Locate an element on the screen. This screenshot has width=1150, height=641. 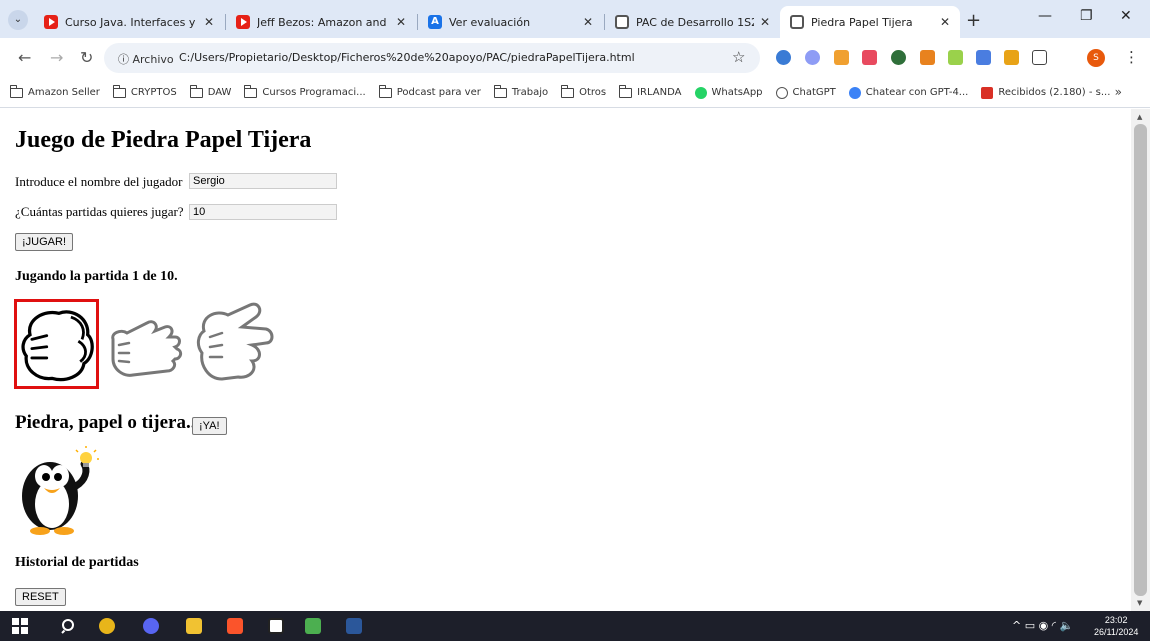
tab-curso-java: Curso Java. Interfaces y clase ✕ is located at coordinates (129, 22).